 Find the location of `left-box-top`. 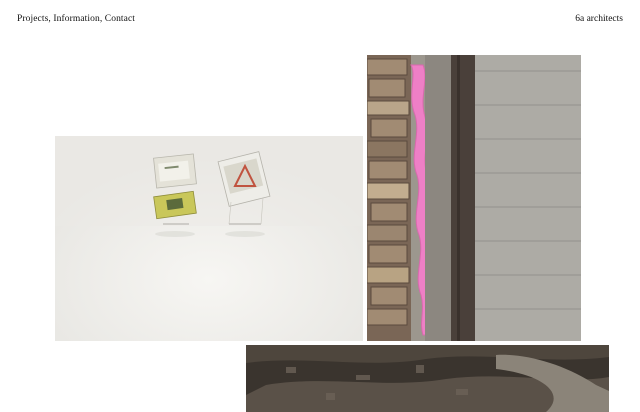

left-box-top is located at coordinates (175, 171).